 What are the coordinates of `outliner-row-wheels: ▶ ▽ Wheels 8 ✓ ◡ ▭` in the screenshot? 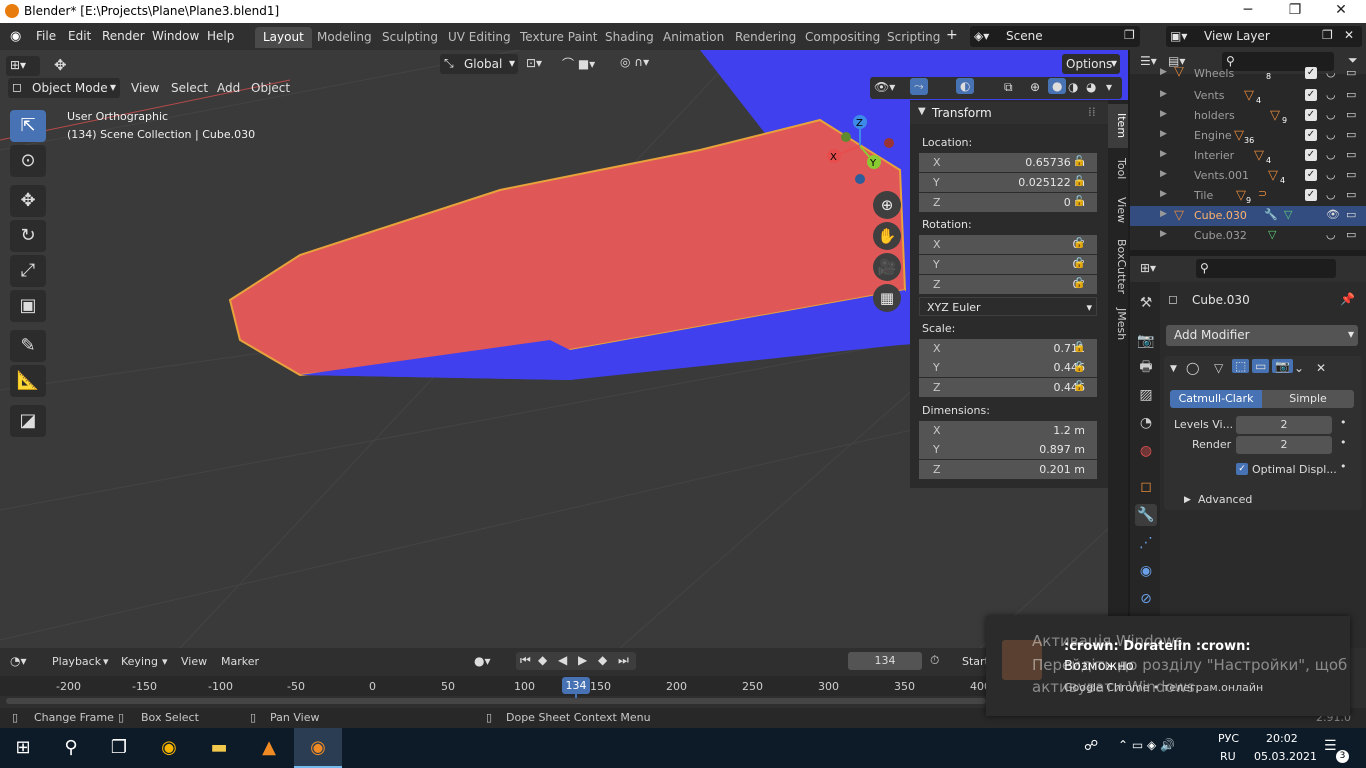 It's located at (1248, 74).